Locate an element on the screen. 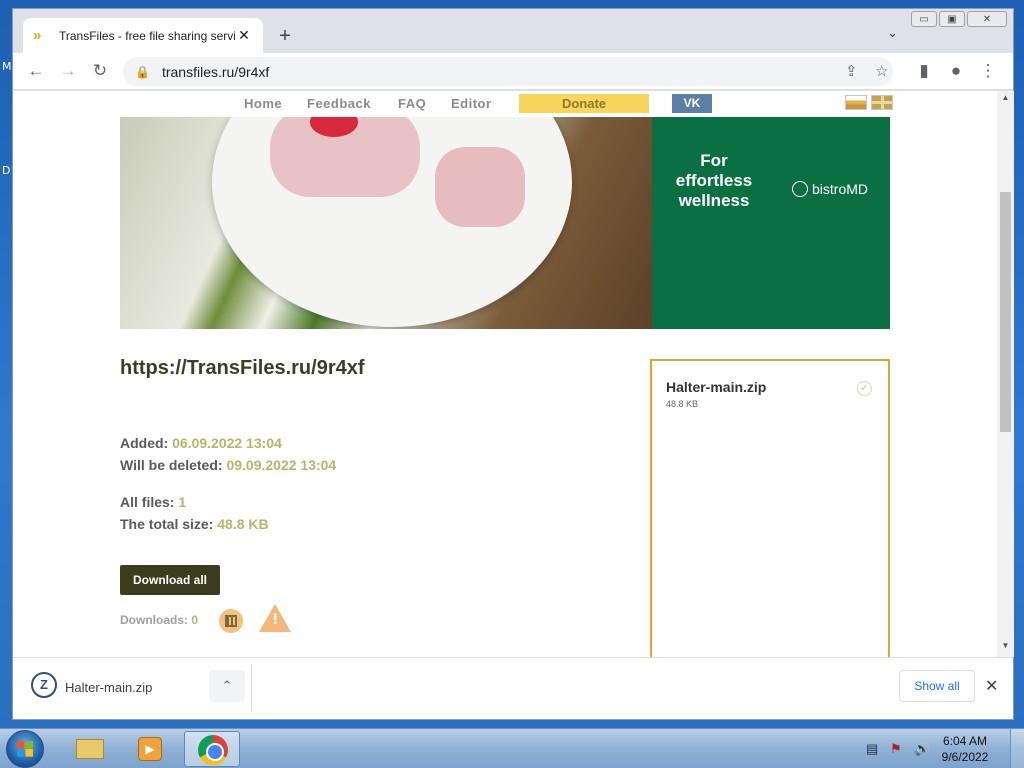  nav-faq-link: FAQ is located at coordinates (412, 103).